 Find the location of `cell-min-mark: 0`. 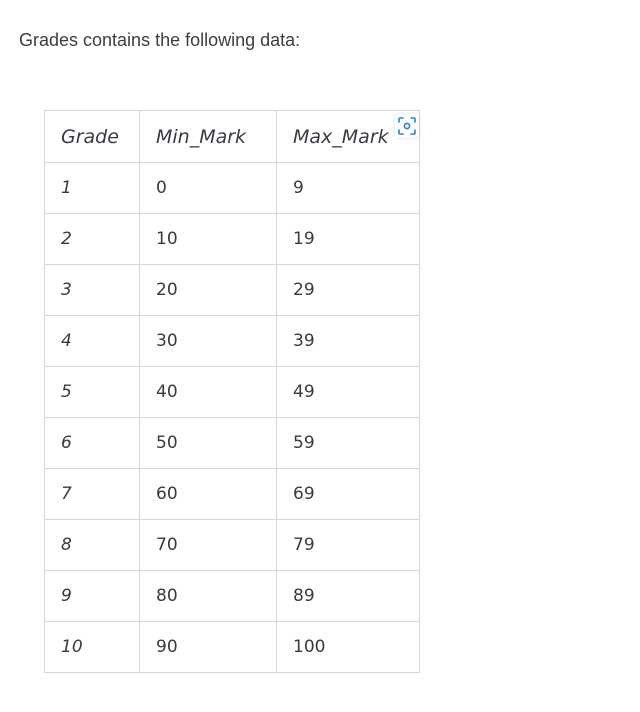

cell-min-mark: 0 is located at coordinates (208, 188).